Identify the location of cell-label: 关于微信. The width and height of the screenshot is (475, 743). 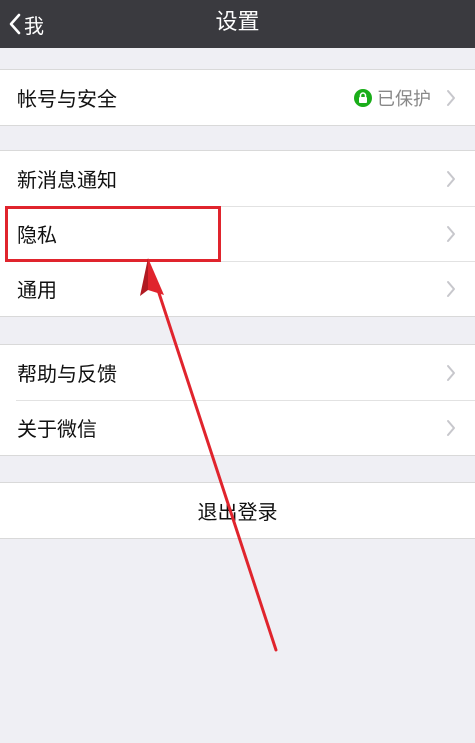
(57, 429).